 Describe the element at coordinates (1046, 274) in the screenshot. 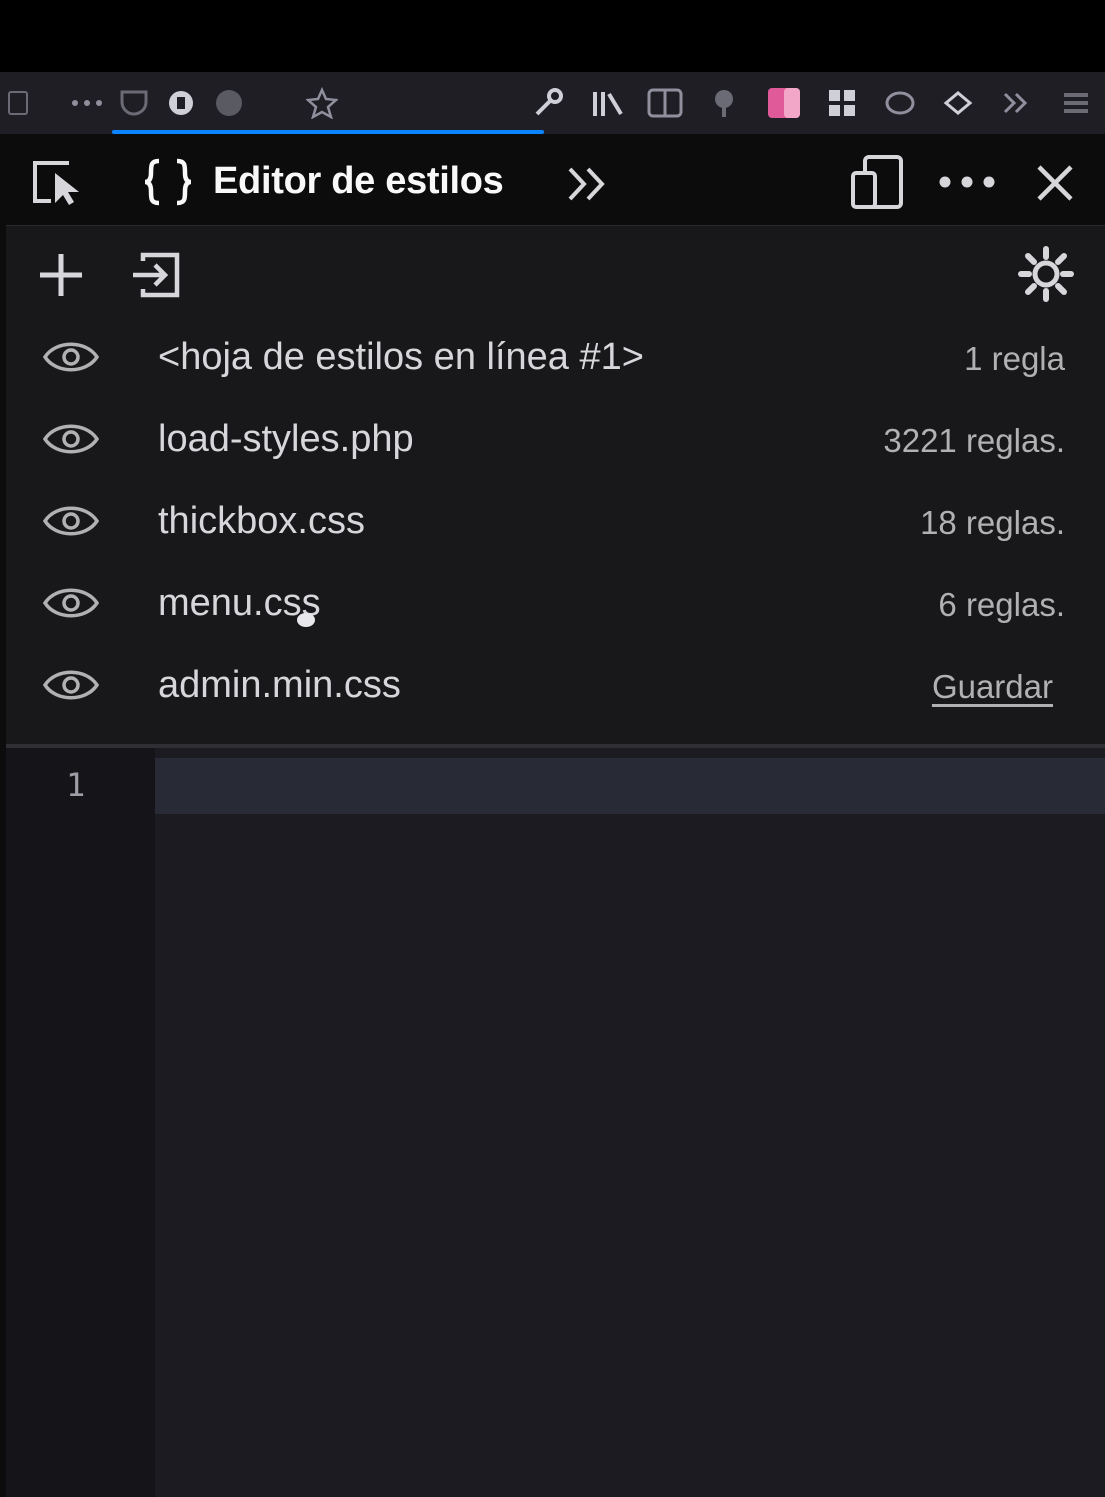

I see `settings-gear-icon` at that location.